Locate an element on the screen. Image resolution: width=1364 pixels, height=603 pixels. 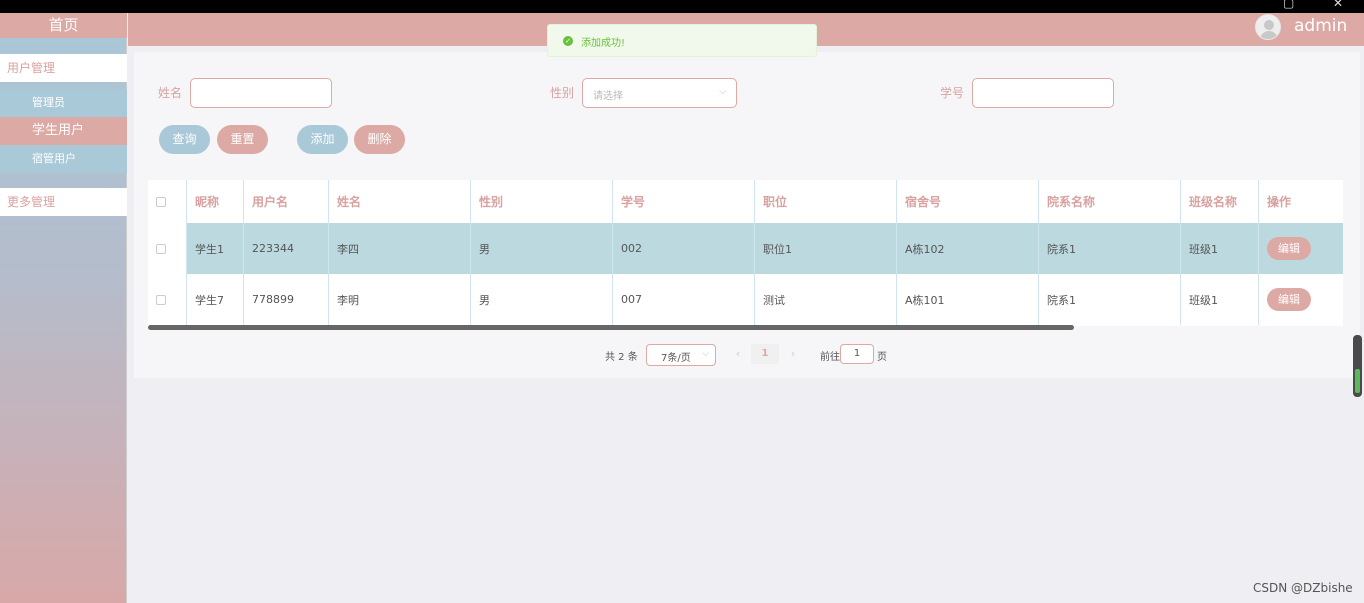
column-header: 宿舍号 is located at coordinates (968, 201).